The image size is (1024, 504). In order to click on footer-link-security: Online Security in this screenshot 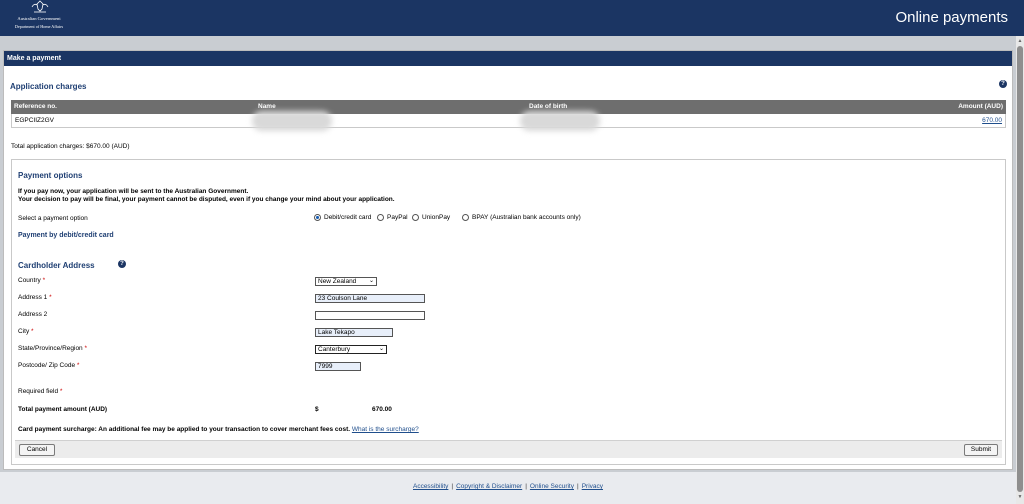, I will do `click(552, 486)`.